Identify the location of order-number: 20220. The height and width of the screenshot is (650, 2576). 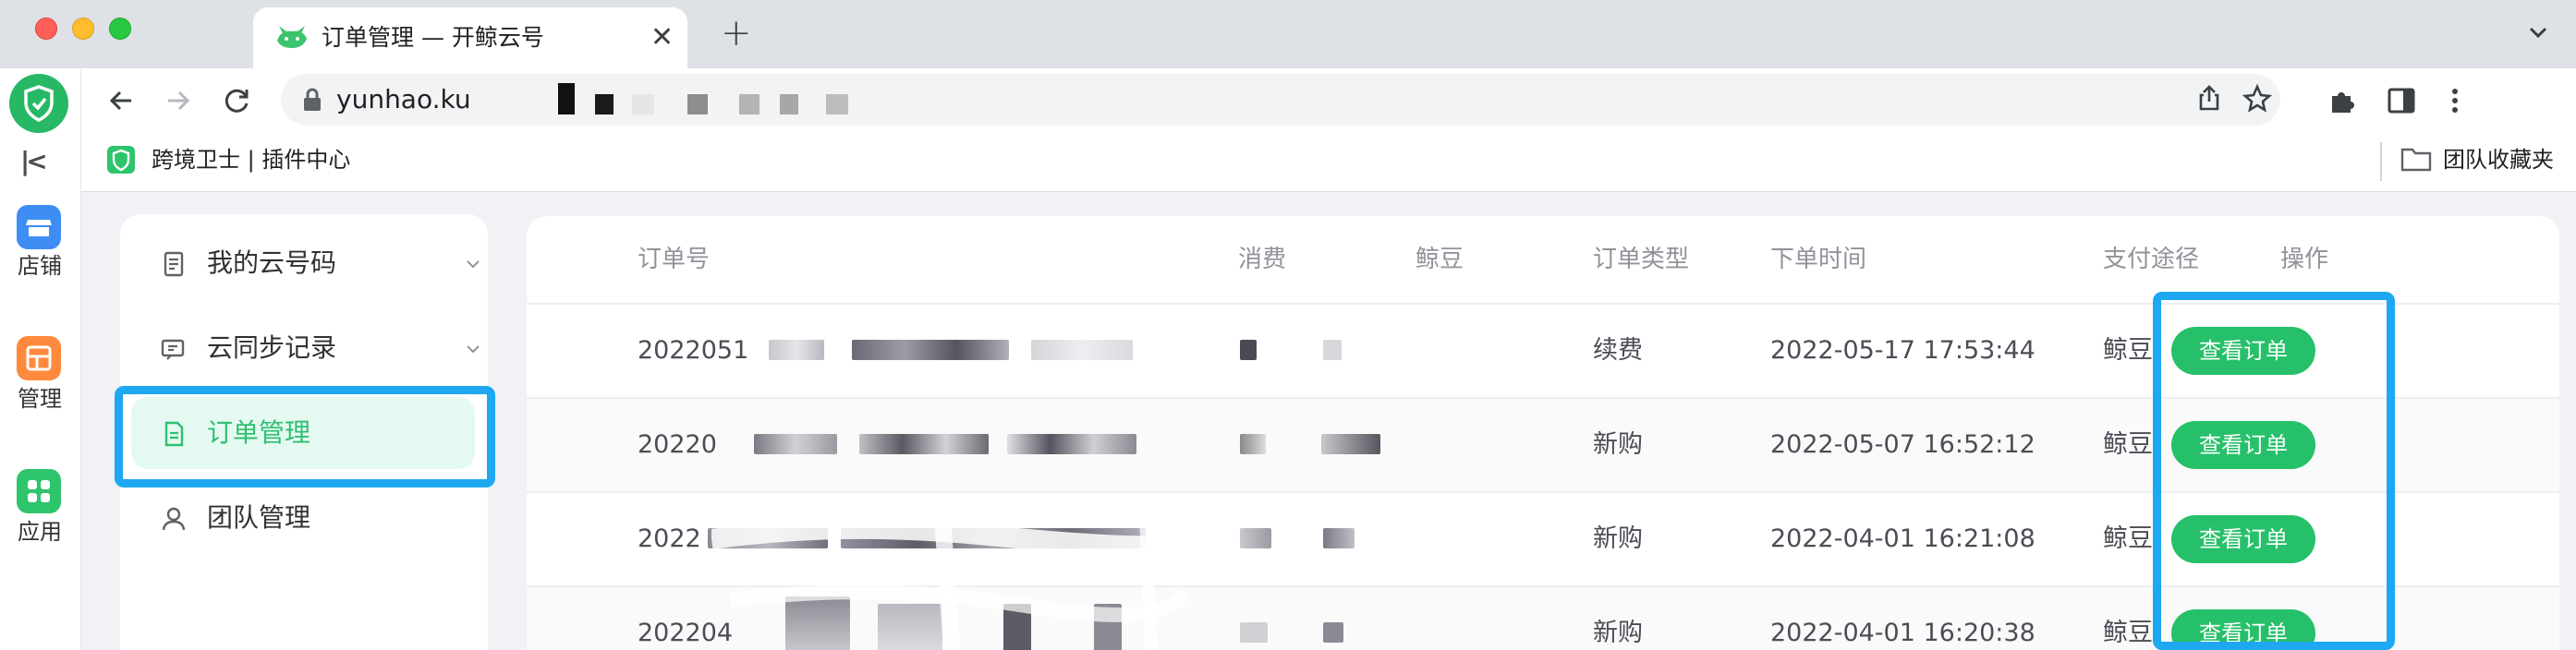
(677, 444).